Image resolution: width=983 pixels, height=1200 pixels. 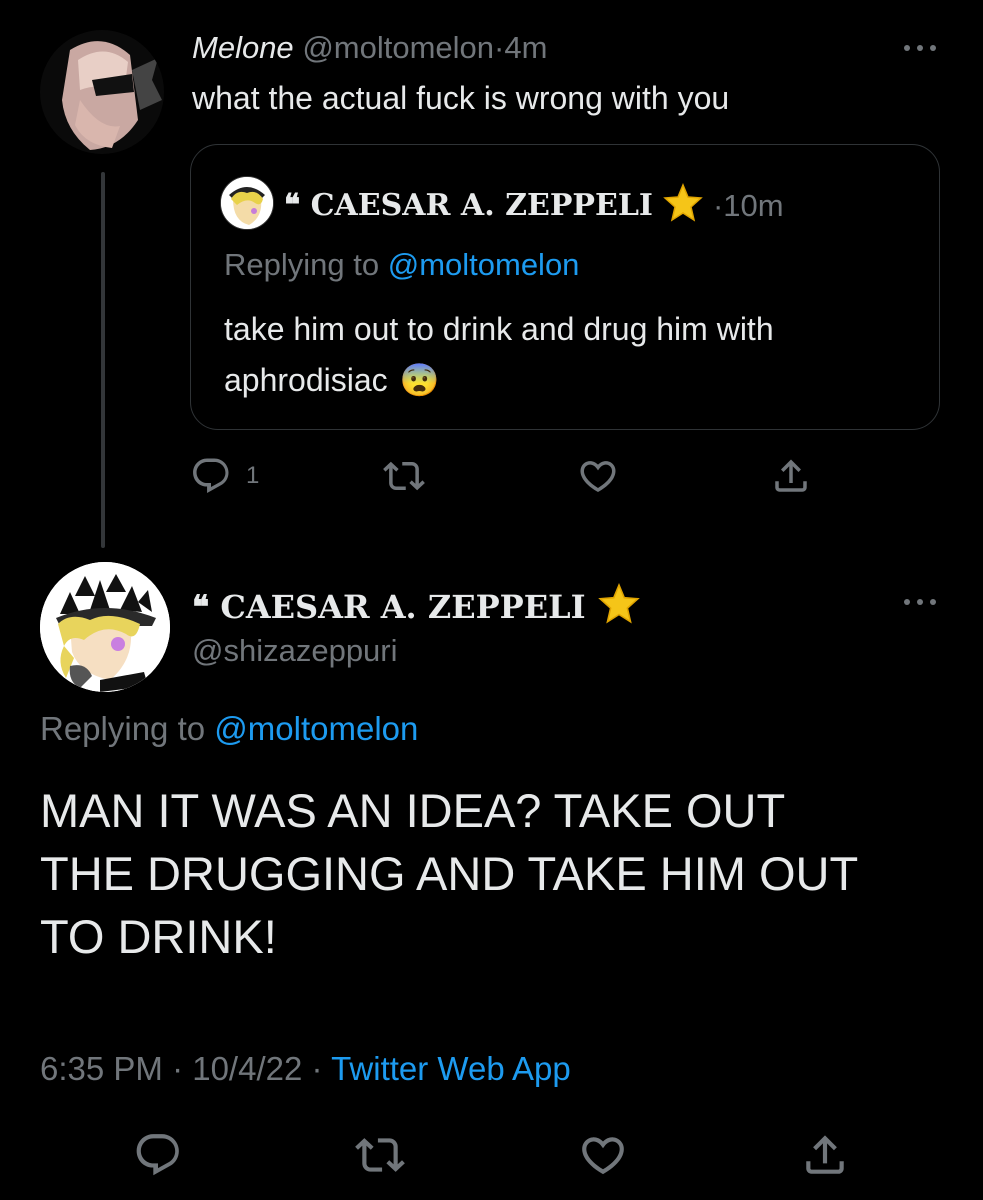 What do you see at coordinates (419, 380) in the screenshot?
I see `fearful-face-emoji-icon: 😨` at bounding box center [419, 380].